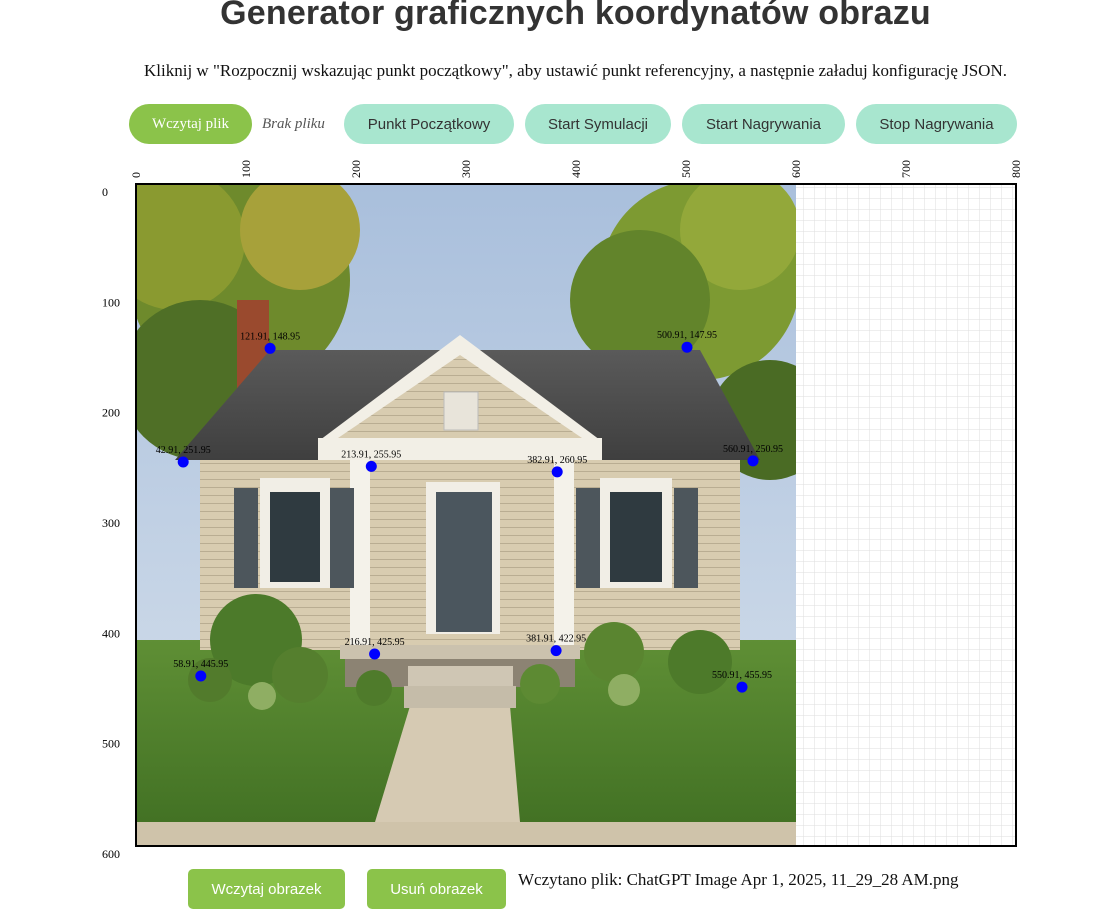 Image resolution: width=1115 pixels, height=910 pixels. I want to click on y-tick-label: 100, so click(111, 302).